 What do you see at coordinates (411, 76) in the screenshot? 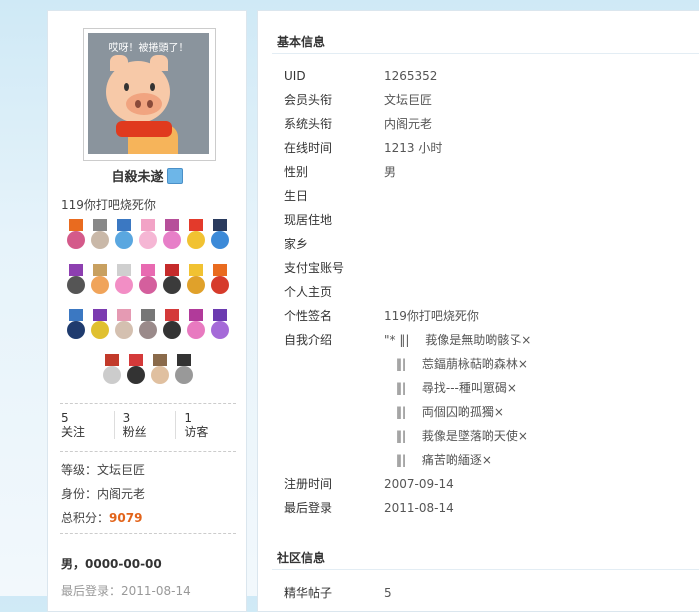
I see `info-value: 1265352` at bounding box center [411, 76].